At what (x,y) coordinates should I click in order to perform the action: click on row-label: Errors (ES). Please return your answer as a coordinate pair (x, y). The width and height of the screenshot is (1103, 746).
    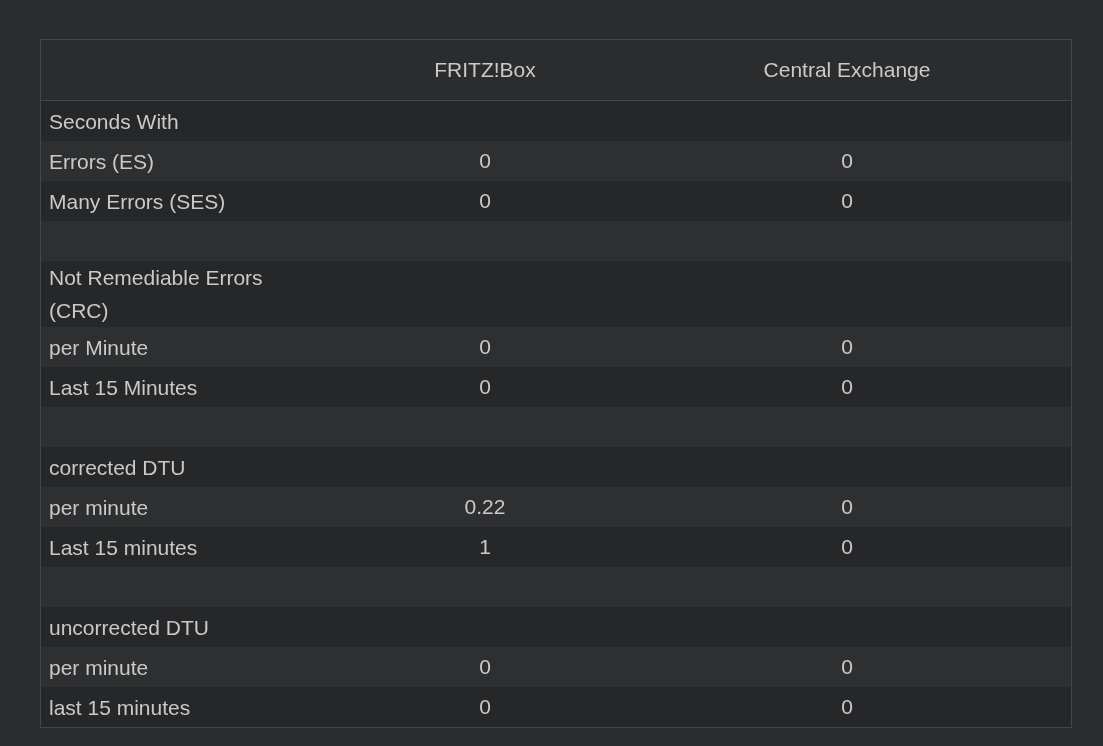
    Looking at the image, I should click on (101, 161).